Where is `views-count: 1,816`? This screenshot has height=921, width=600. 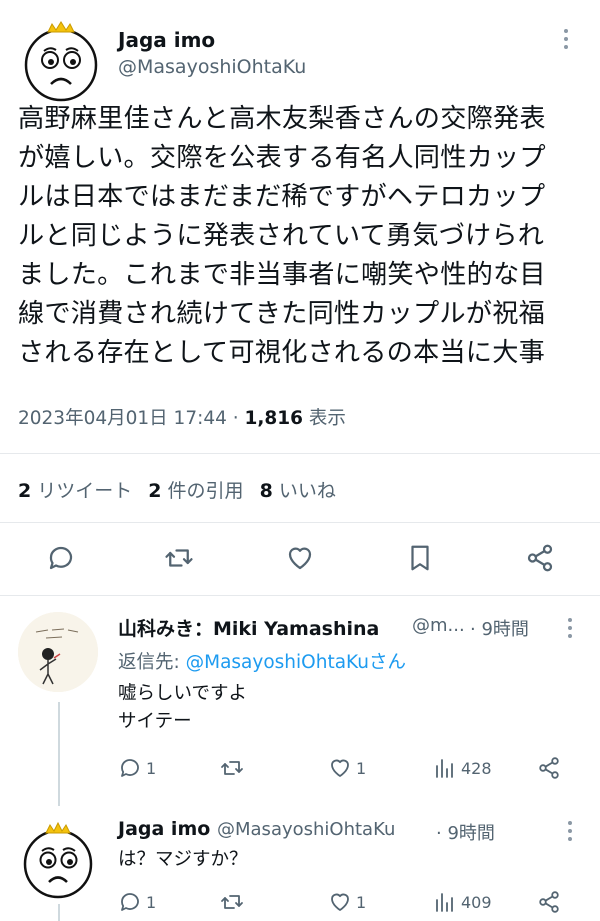
views-count: 1,816 is located at coordinates (274, 418).